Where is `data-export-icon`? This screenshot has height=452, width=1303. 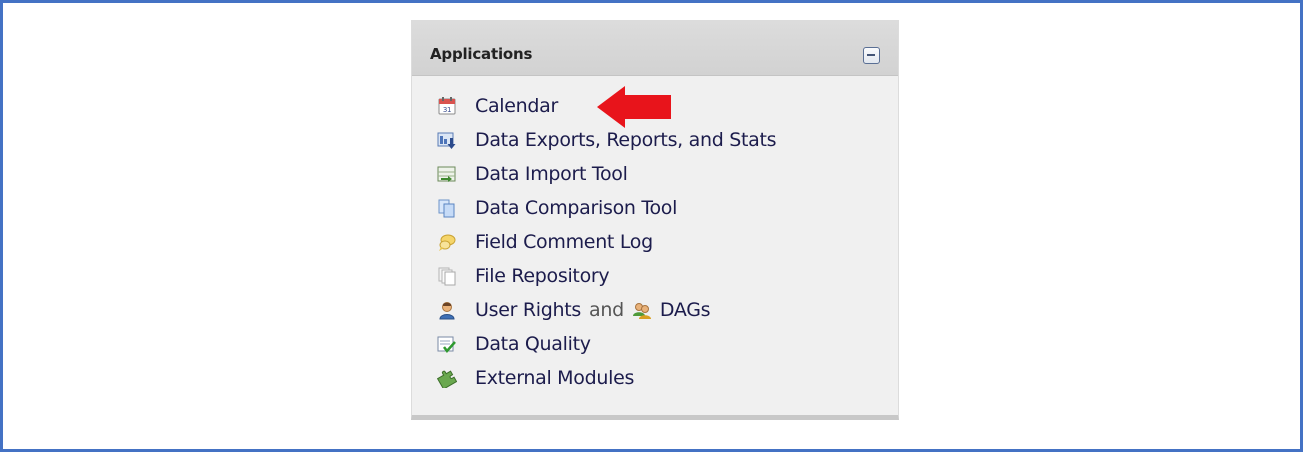 data-export-icon is located at coordinates (447, 140).